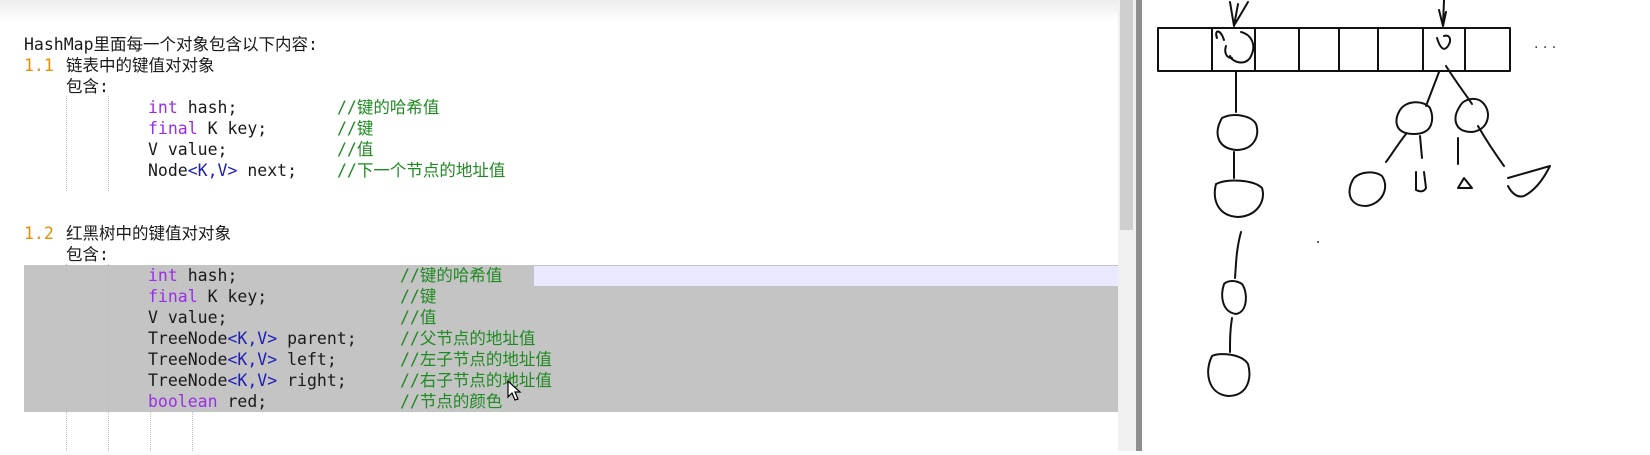 The image size is (1650, 455). Describe the element at coordinates (468, 338) in the screenshot. I see `comment: //父节点的地址值` at that location.